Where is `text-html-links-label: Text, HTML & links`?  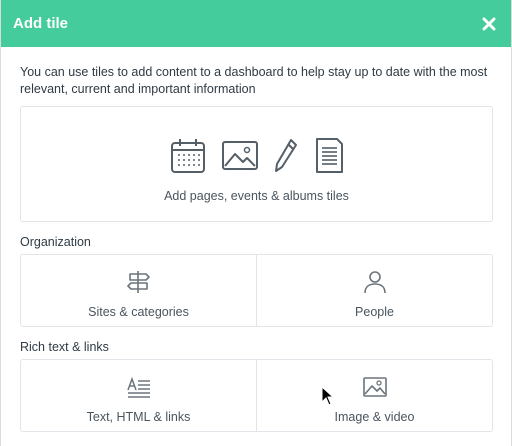
text-html-links-label: Text, HTML & links is located at coordinates (138, 417).